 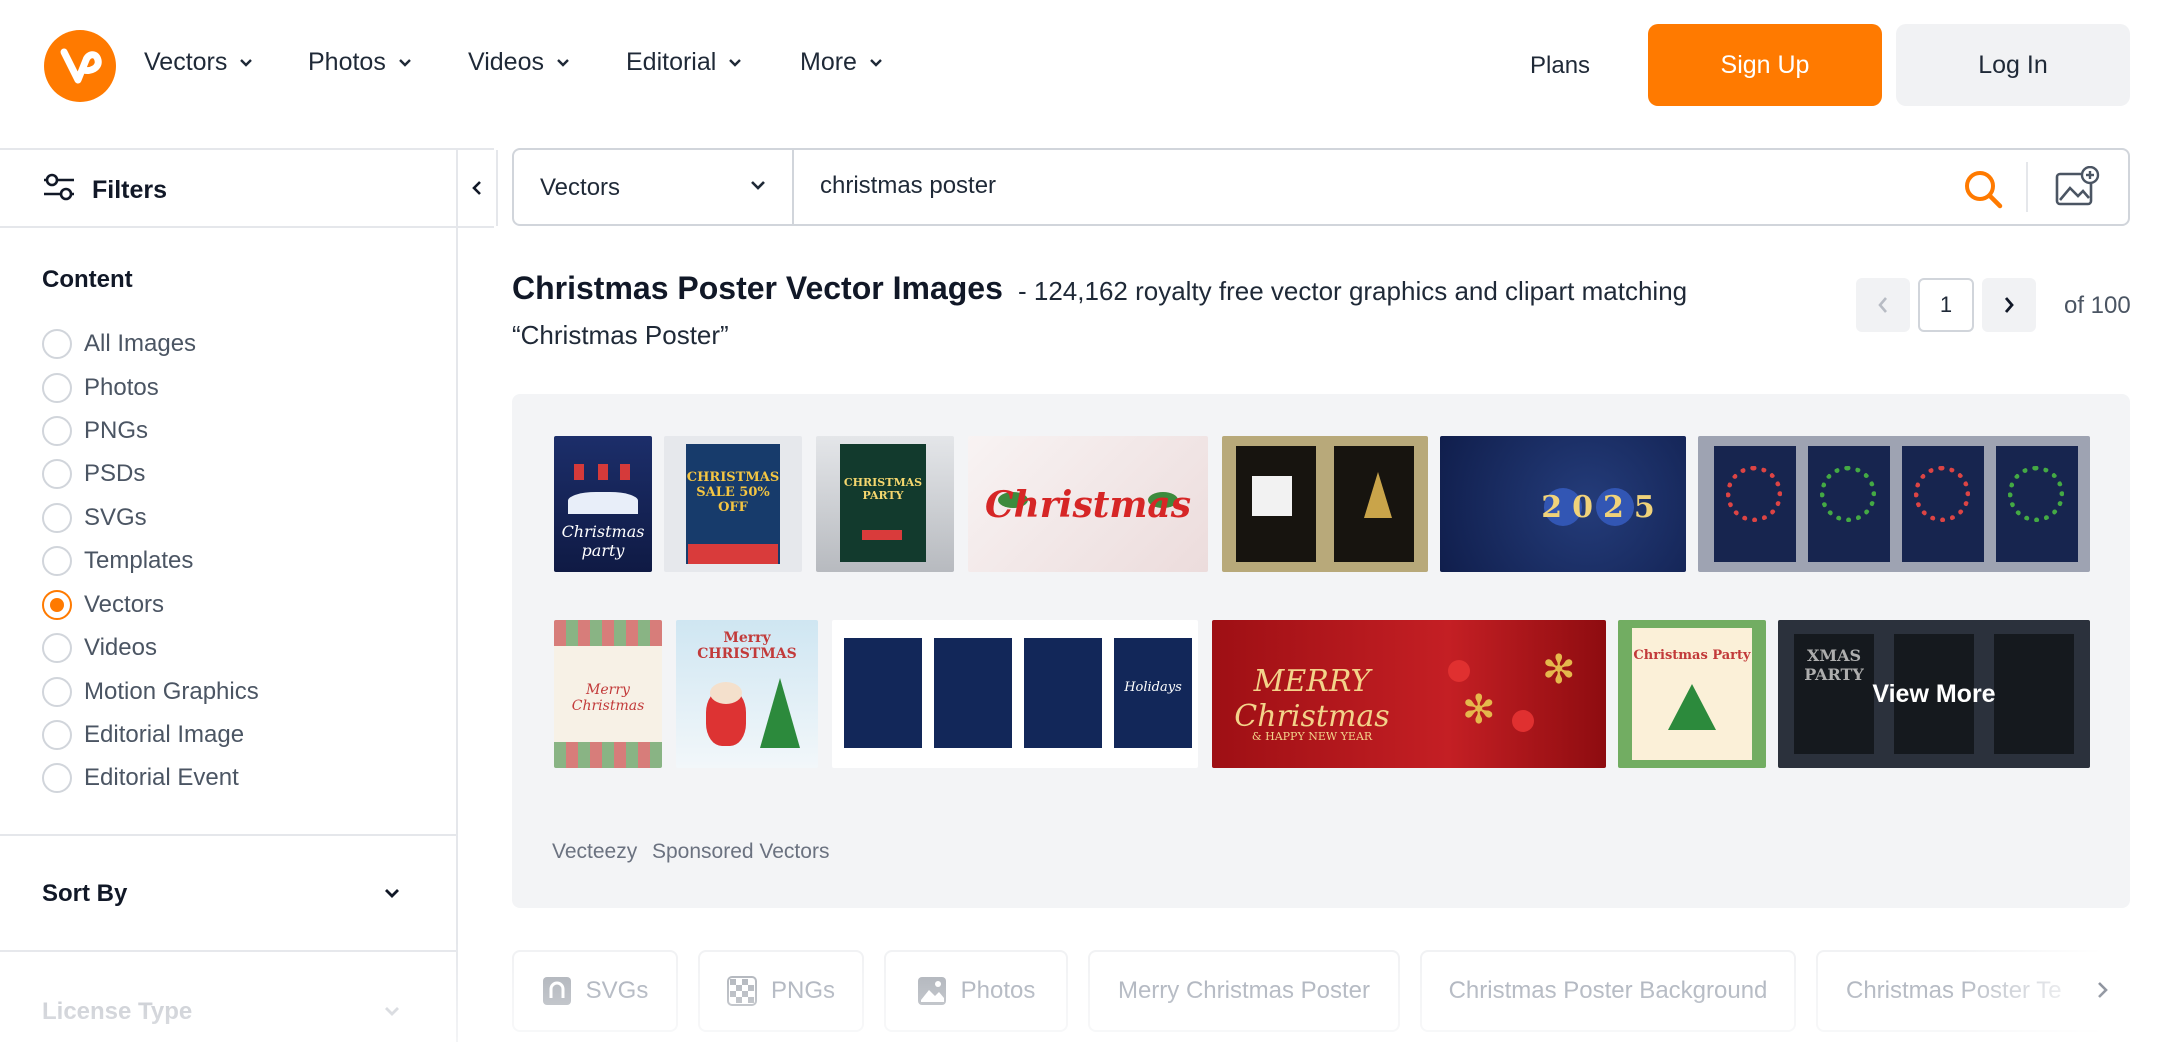 I want to click on previous-page-button, so click(x=1883, y=305).